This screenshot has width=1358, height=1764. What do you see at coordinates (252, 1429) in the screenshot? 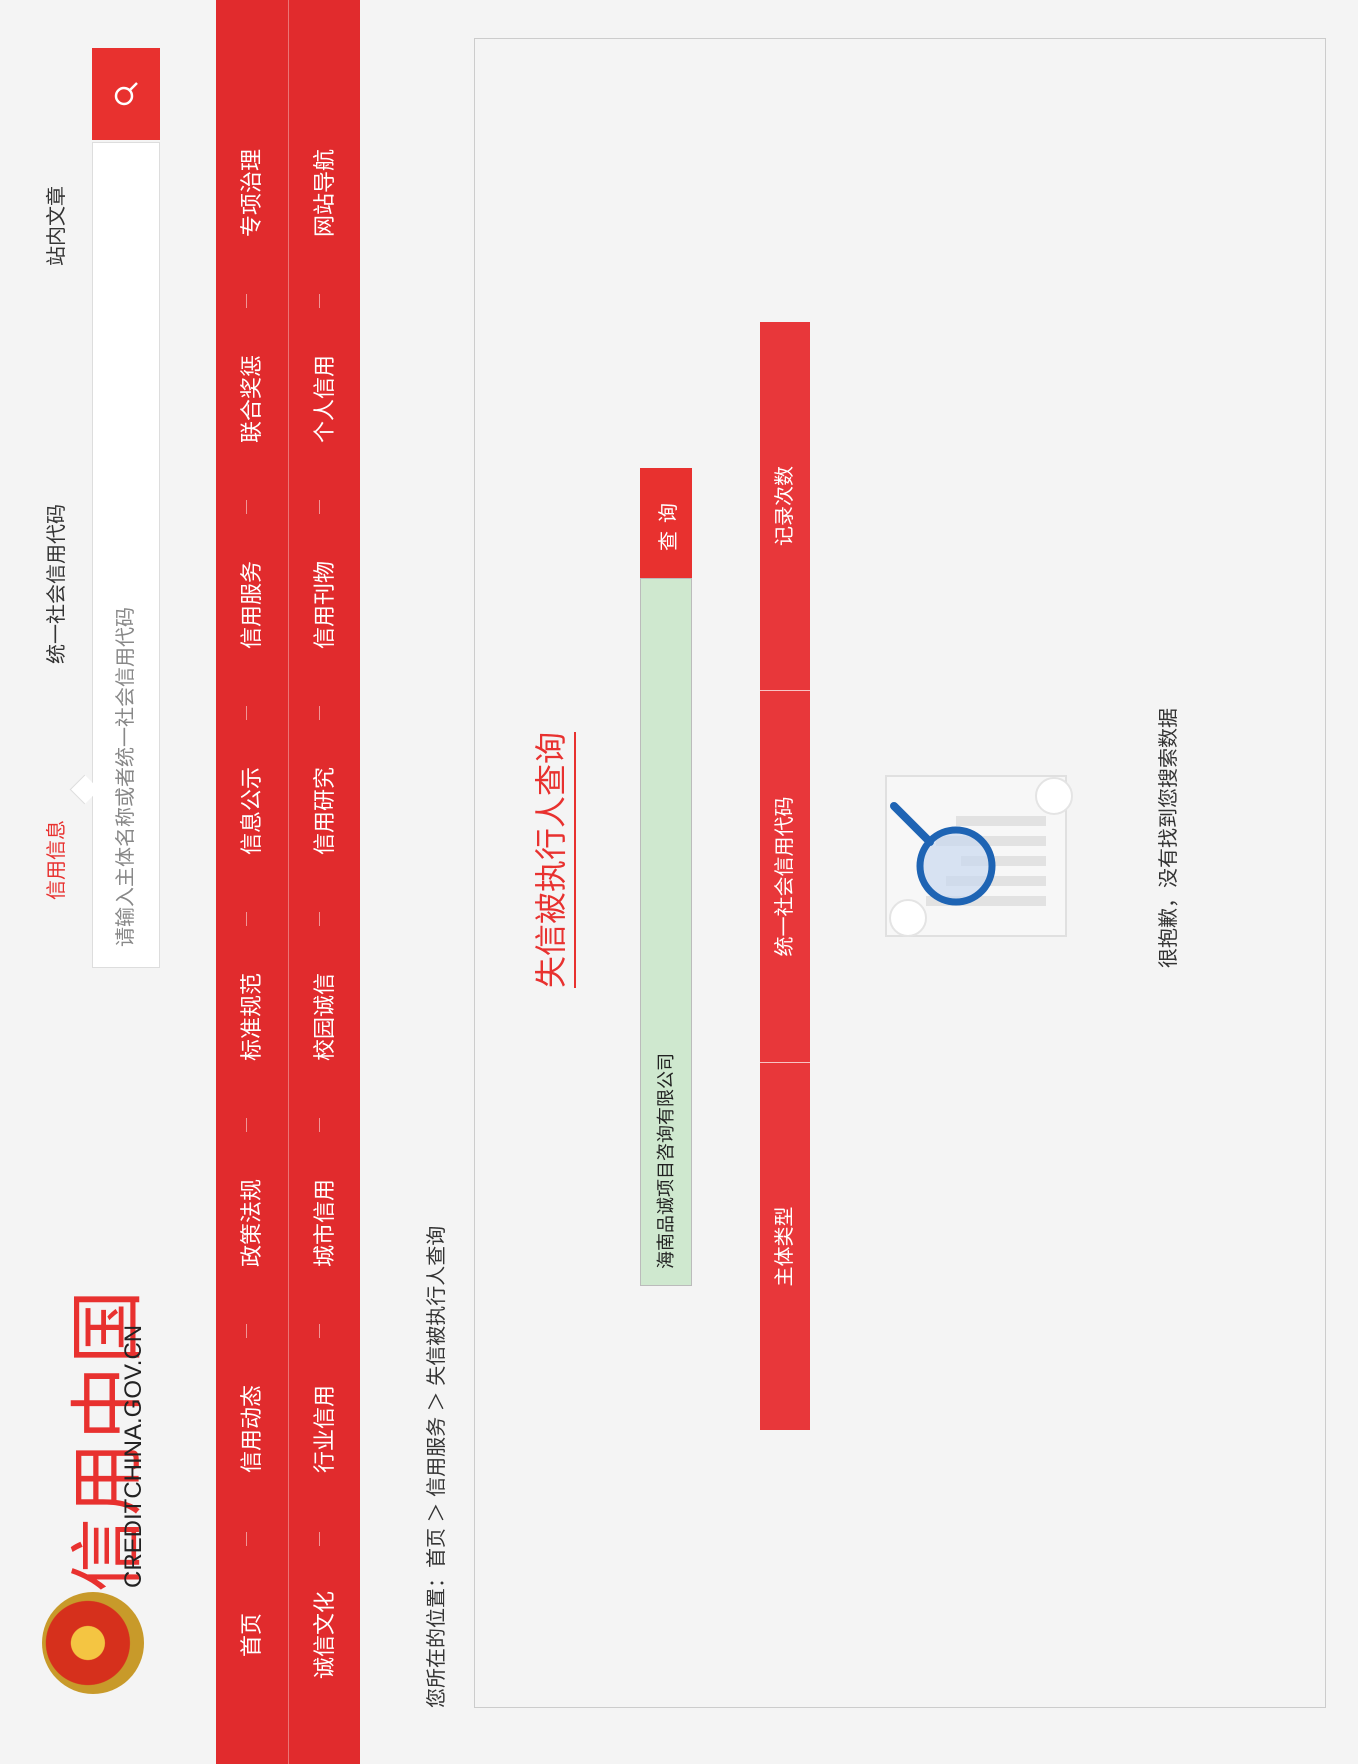
I see `nav-credit-news: 信用动态` at bounding box center [252, 1429].